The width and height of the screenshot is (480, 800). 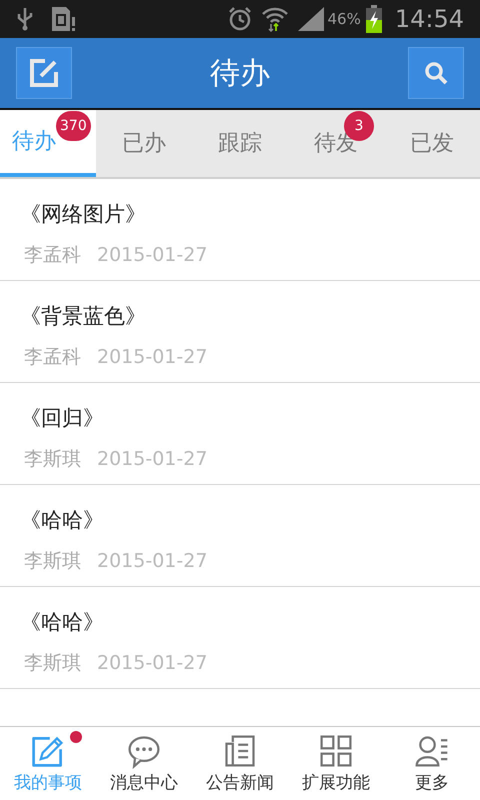 I want to click on tab: 跟踪, so click(x=240, y=143).